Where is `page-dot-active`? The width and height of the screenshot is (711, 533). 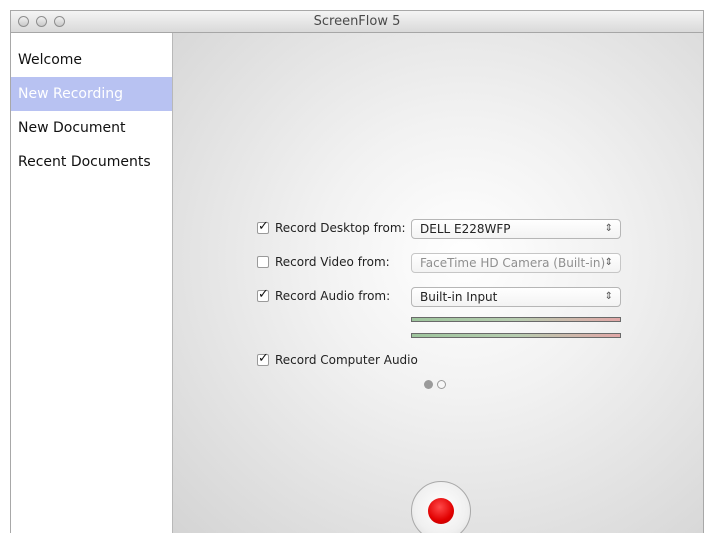
page-dot-active is located at coordinates (428, 384).